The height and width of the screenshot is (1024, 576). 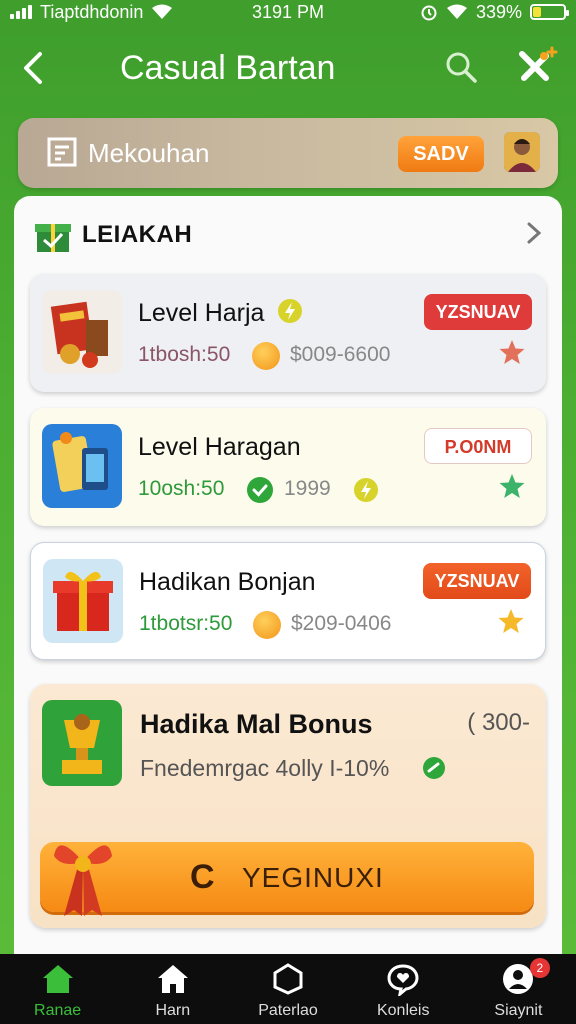 What do you see at coordinates (538, 63) in the screenshot?
I see `tools-icon` at bounding box center [538, 63].